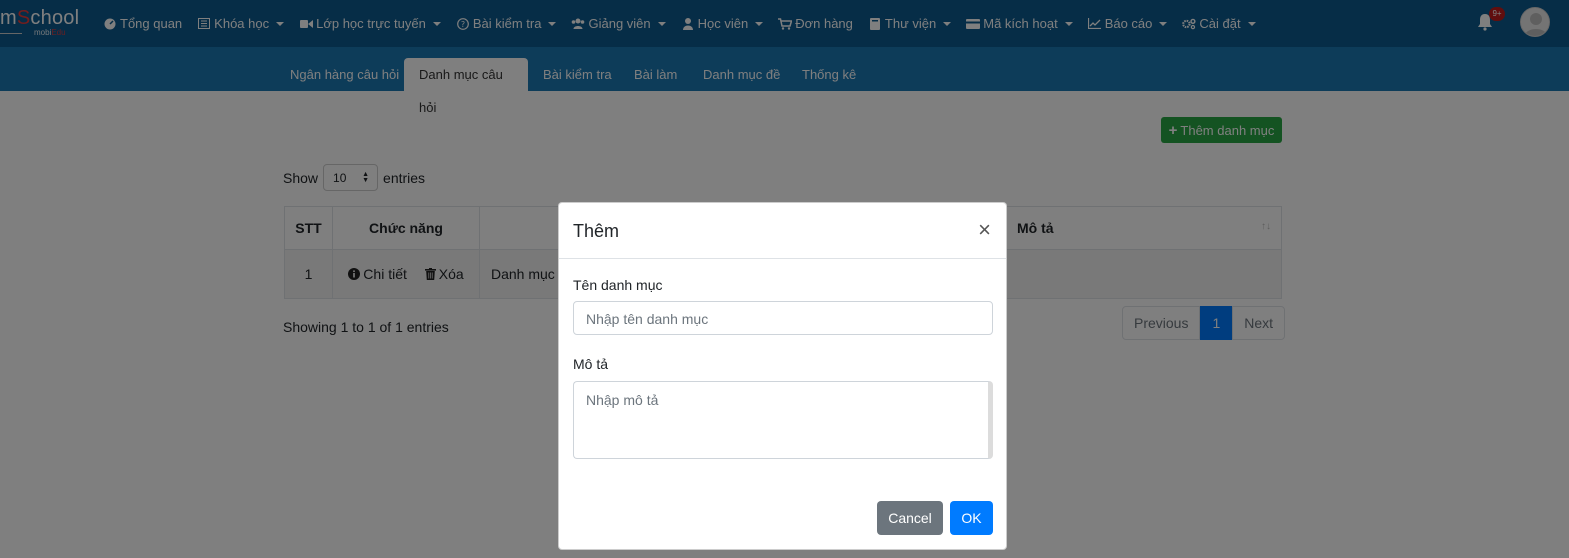  Describe the element at coordinates (910, 518) in the screenshot. I see `cancel-button: Cancel` at that location.